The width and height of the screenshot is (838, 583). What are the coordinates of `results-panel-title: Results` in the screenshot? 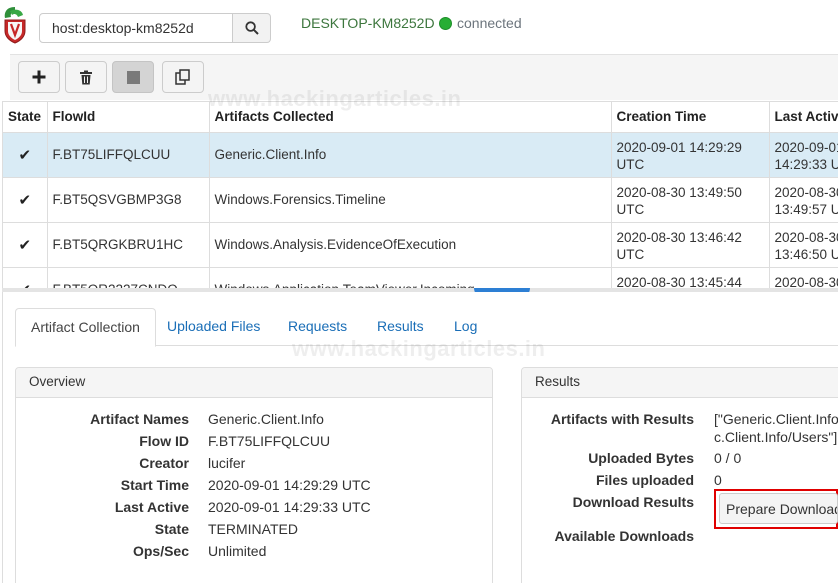 It's located at (680, 383).